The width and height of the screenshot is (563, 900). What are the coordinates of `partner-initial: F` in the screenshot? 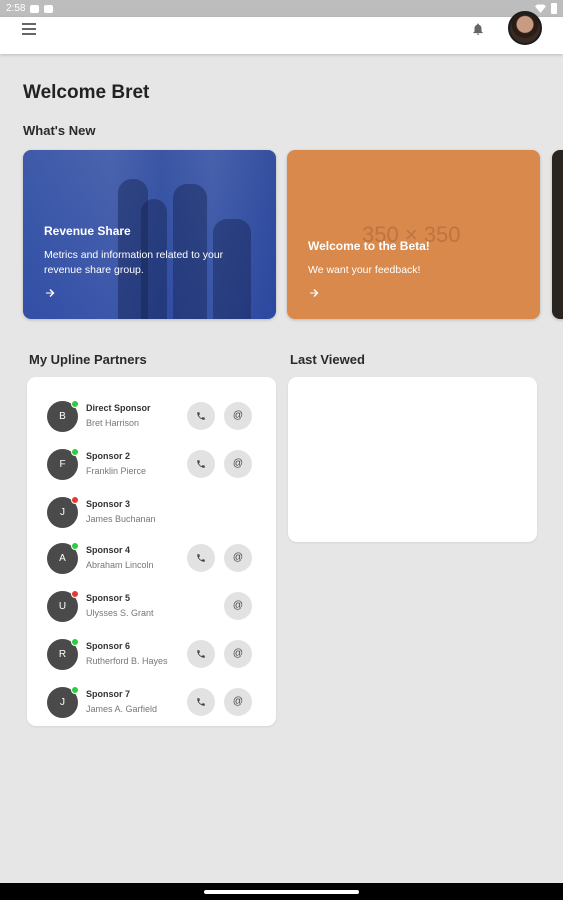 It's located at (62, 464).